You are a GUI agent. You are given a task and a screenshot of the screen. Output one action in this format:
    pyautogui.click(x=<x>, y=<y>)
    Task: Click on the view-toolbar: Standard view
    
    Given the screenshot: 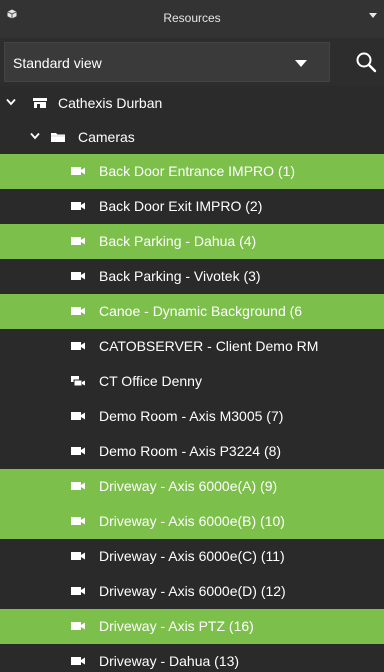 What is the action you would take?
    pyautogui.click(x=192, y=62)
    